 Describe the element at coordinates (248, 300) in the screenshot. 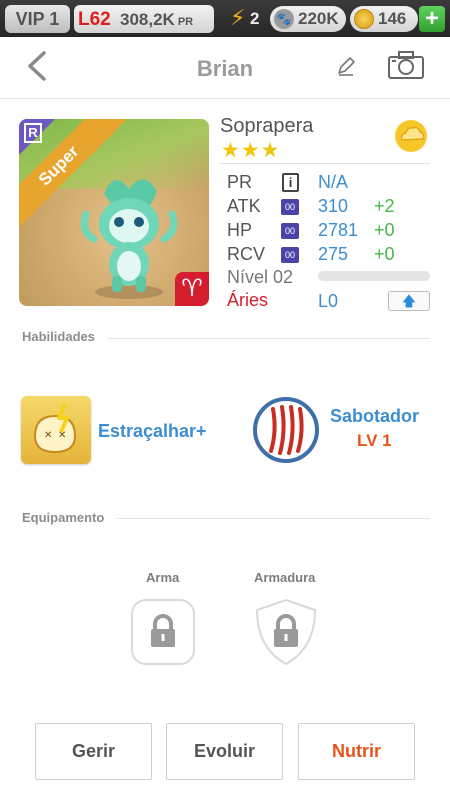

I see `sign-name: Áries` at that location.